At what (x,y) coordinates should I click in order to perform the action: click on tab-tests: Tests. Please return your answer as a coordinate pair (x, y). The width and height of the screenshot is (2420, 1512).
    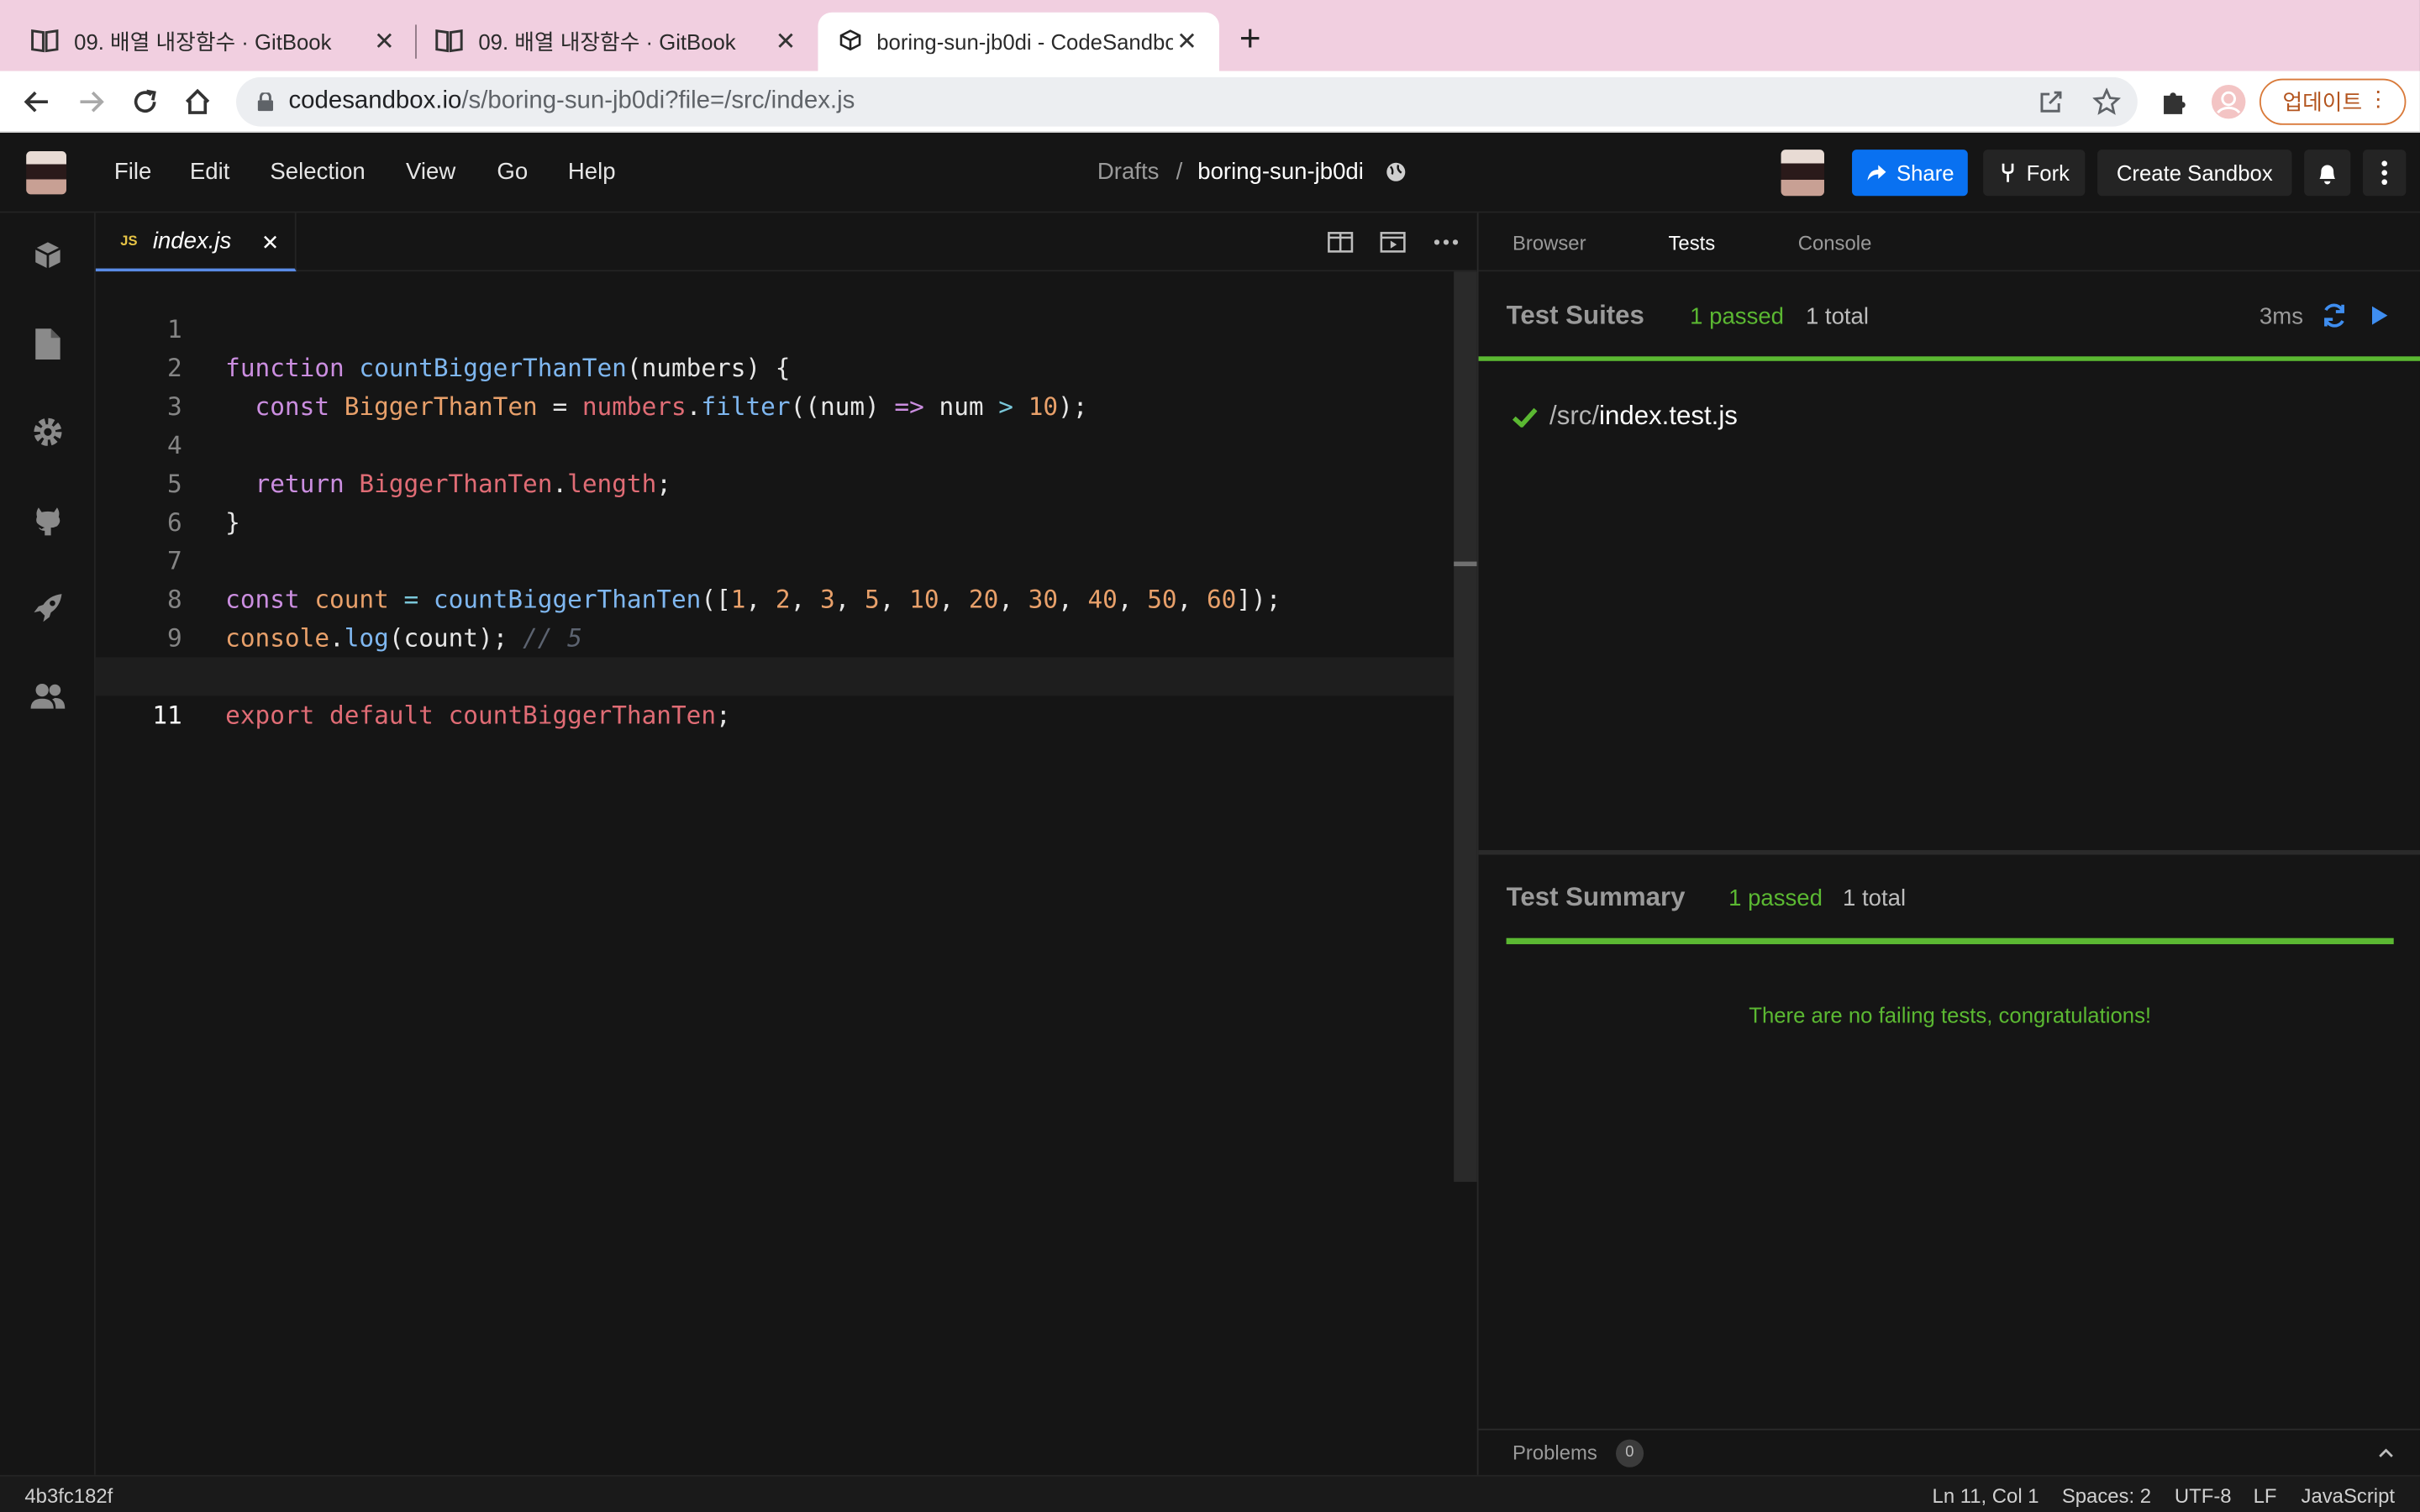
    Looking at the image, I should click on (1691, 243).